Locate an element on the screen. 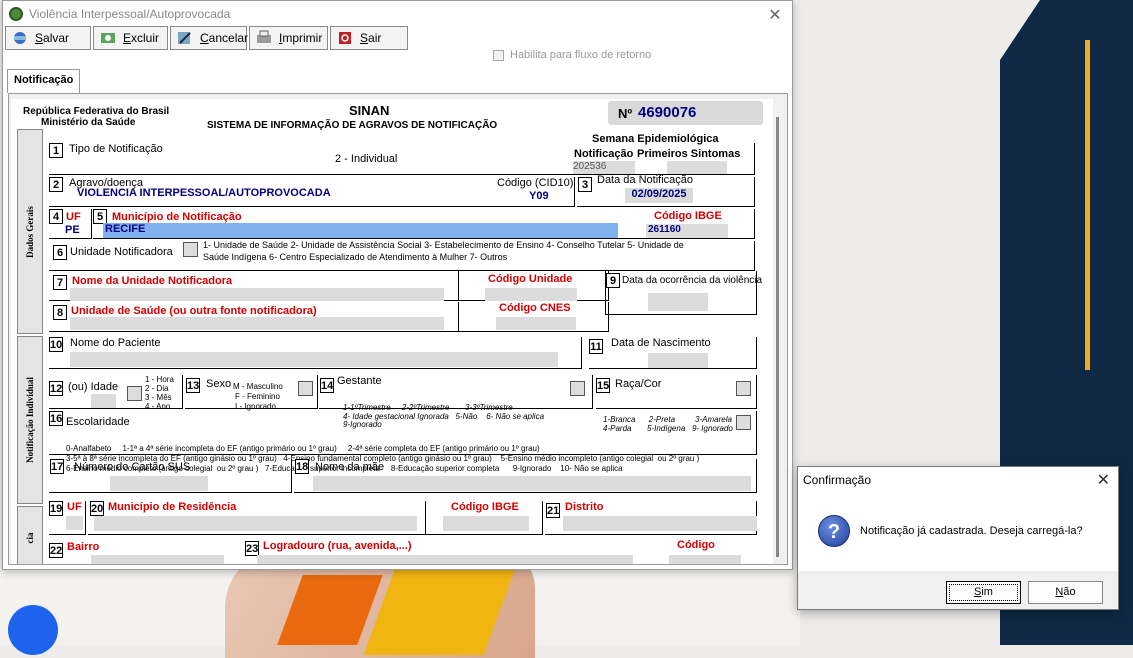  data-ocorrencia-field is located at coordinates (678, 302).